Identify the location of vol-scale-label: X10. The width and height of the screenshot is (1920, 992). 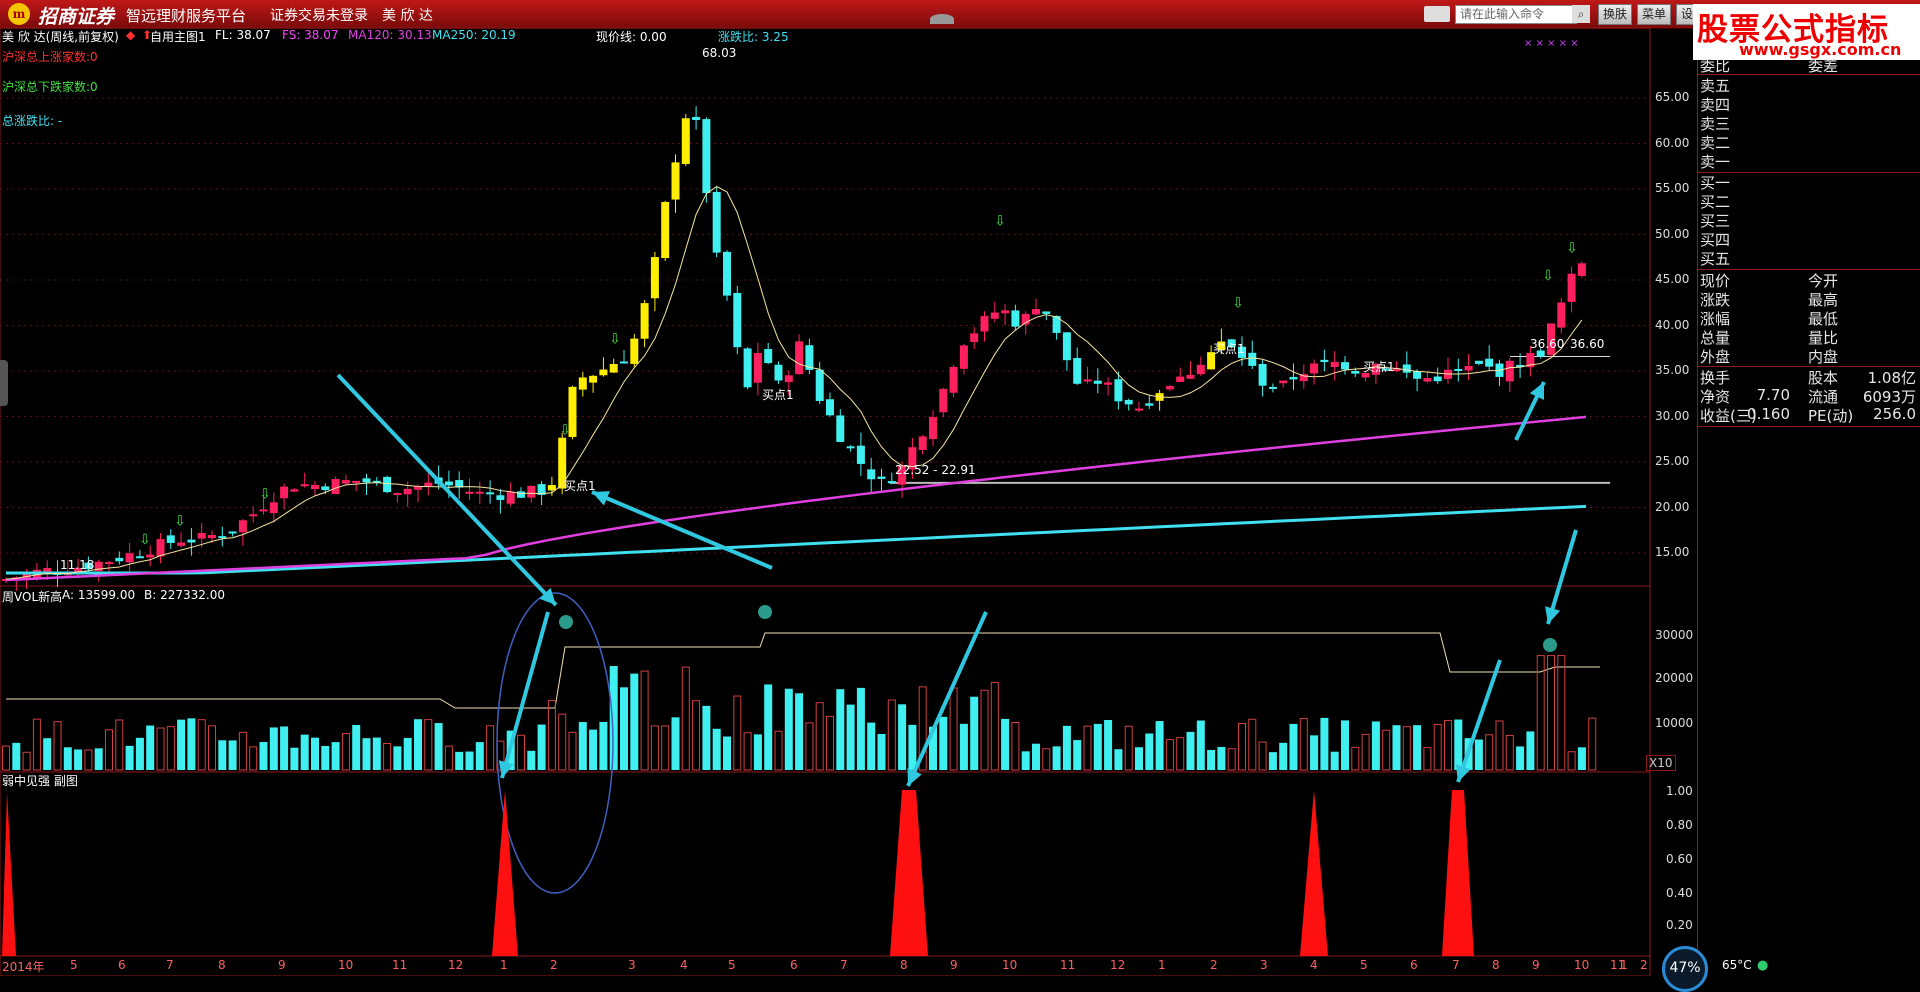
(1661, 763).